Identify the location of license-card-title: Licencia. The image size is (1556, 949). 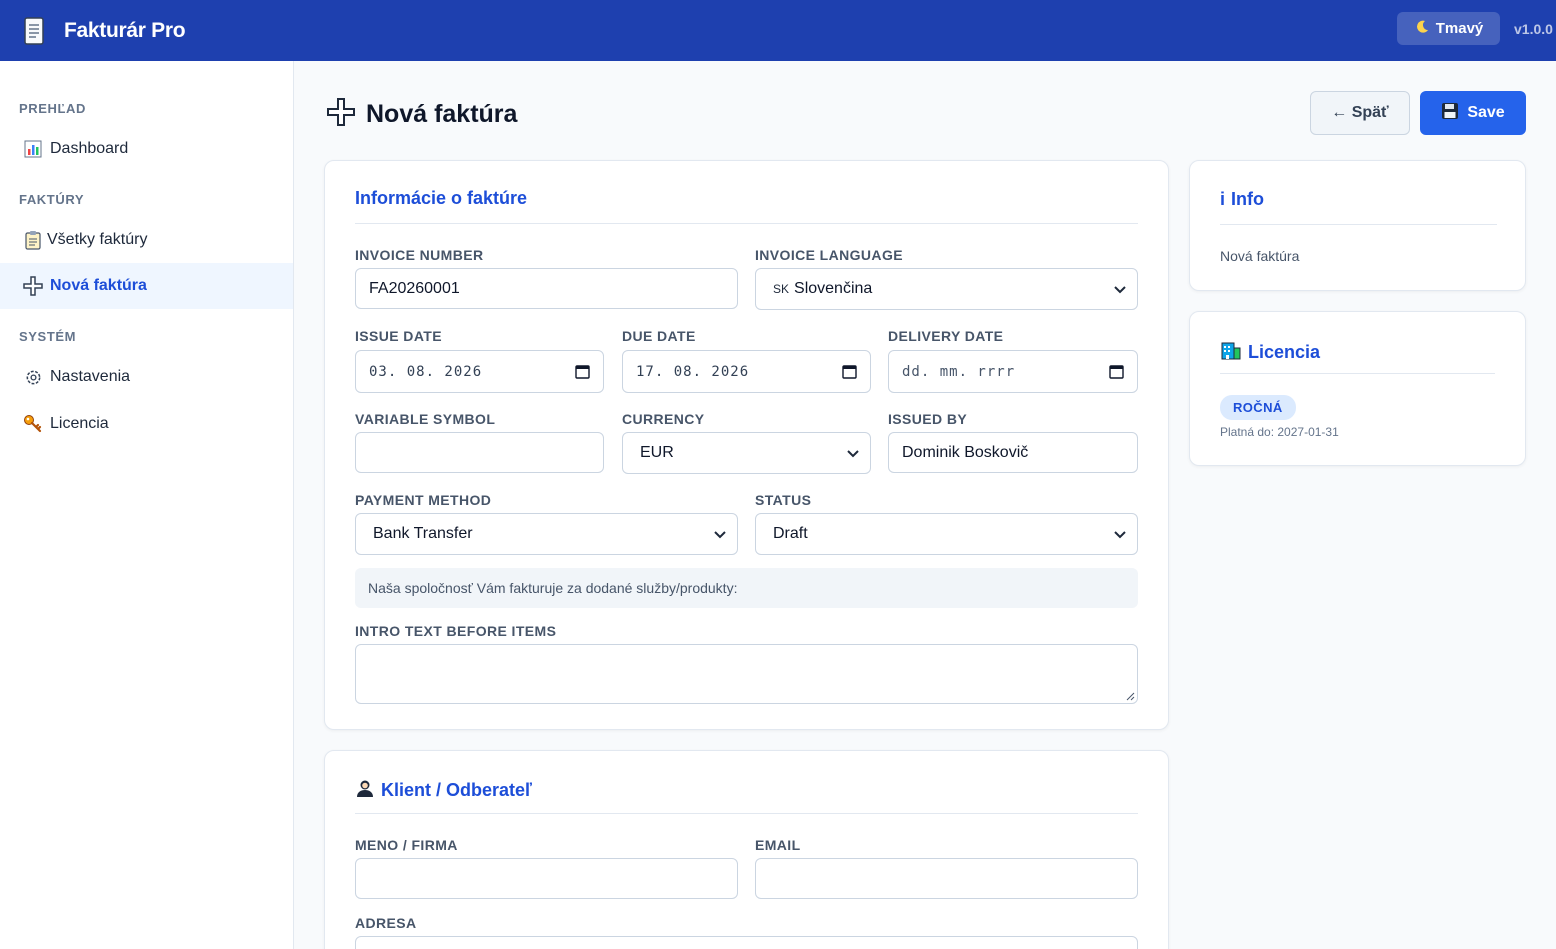
(1284, 352).